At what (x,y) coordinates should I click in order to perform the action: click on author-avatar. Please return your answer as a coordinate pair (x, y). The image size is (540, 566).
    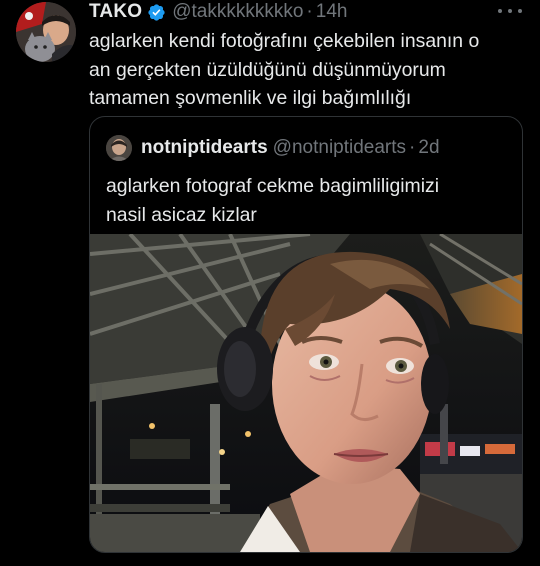
    Looking at the image, I should click on (46, 32).